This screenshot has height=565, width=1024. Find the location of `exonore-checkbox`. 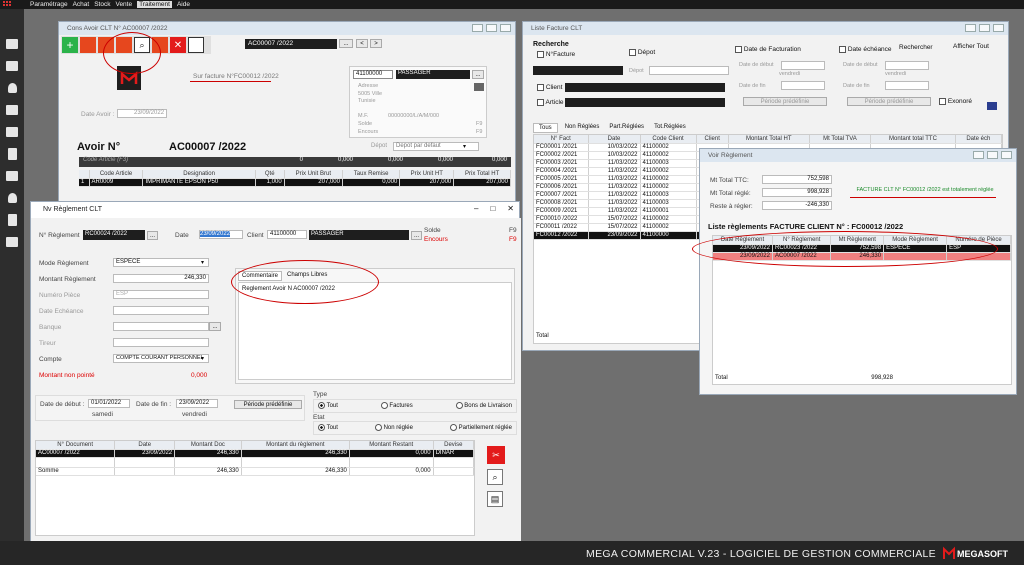

exonore-checkbox is located at coordinates (942, 101).